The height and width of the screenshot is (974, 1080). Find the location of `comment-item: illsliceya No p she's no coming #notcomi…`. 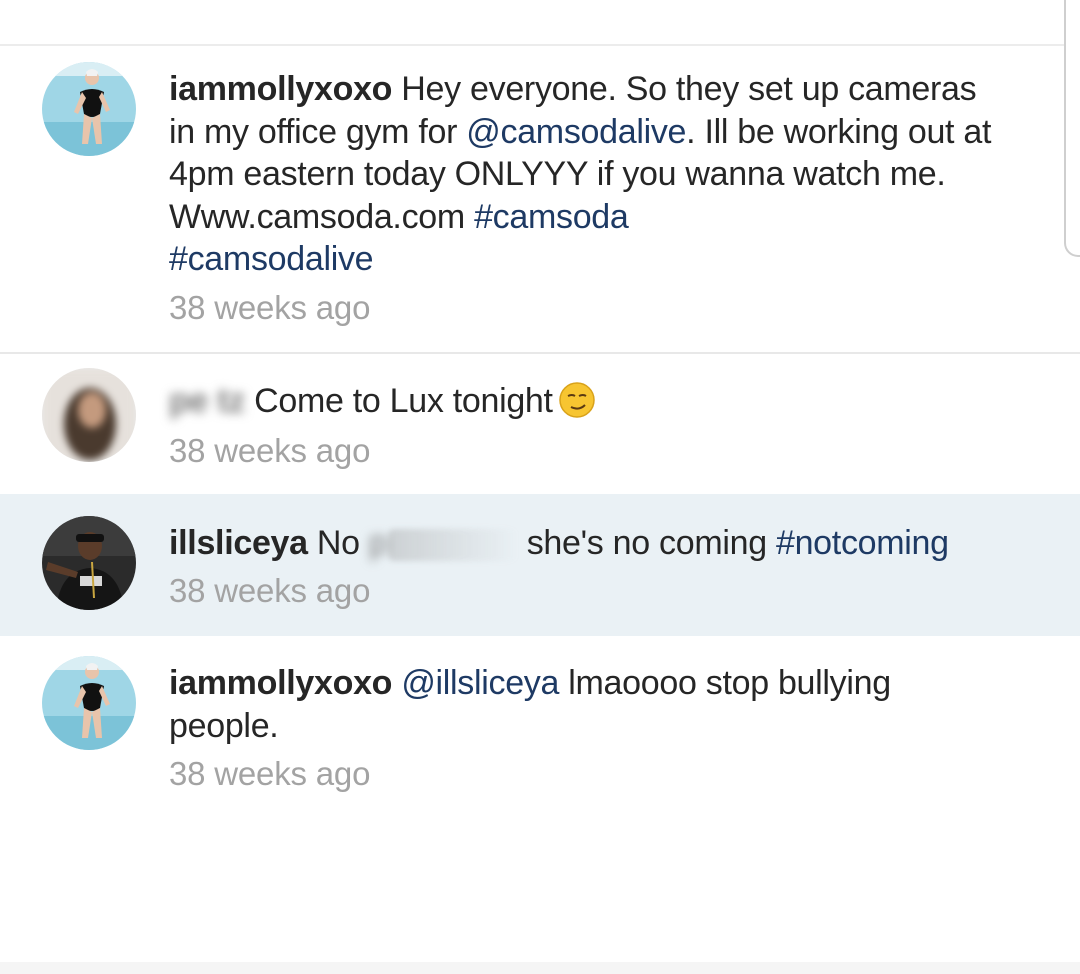

comment-item: illsliceya No p she's no coming #notcomi… is located at coordinates (540, 565).